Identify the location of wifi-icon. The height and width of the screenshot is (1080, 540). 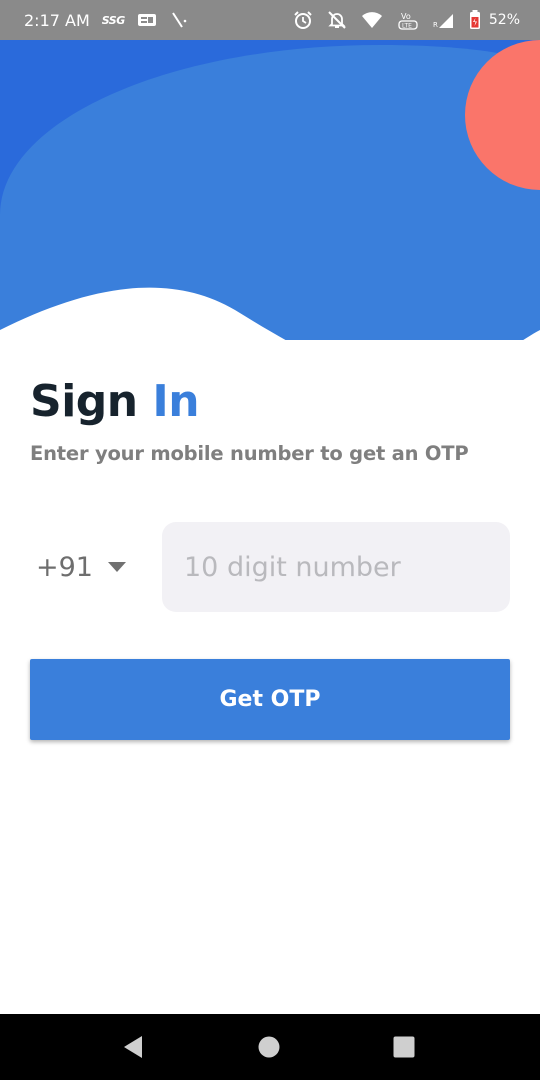
(372, 20).